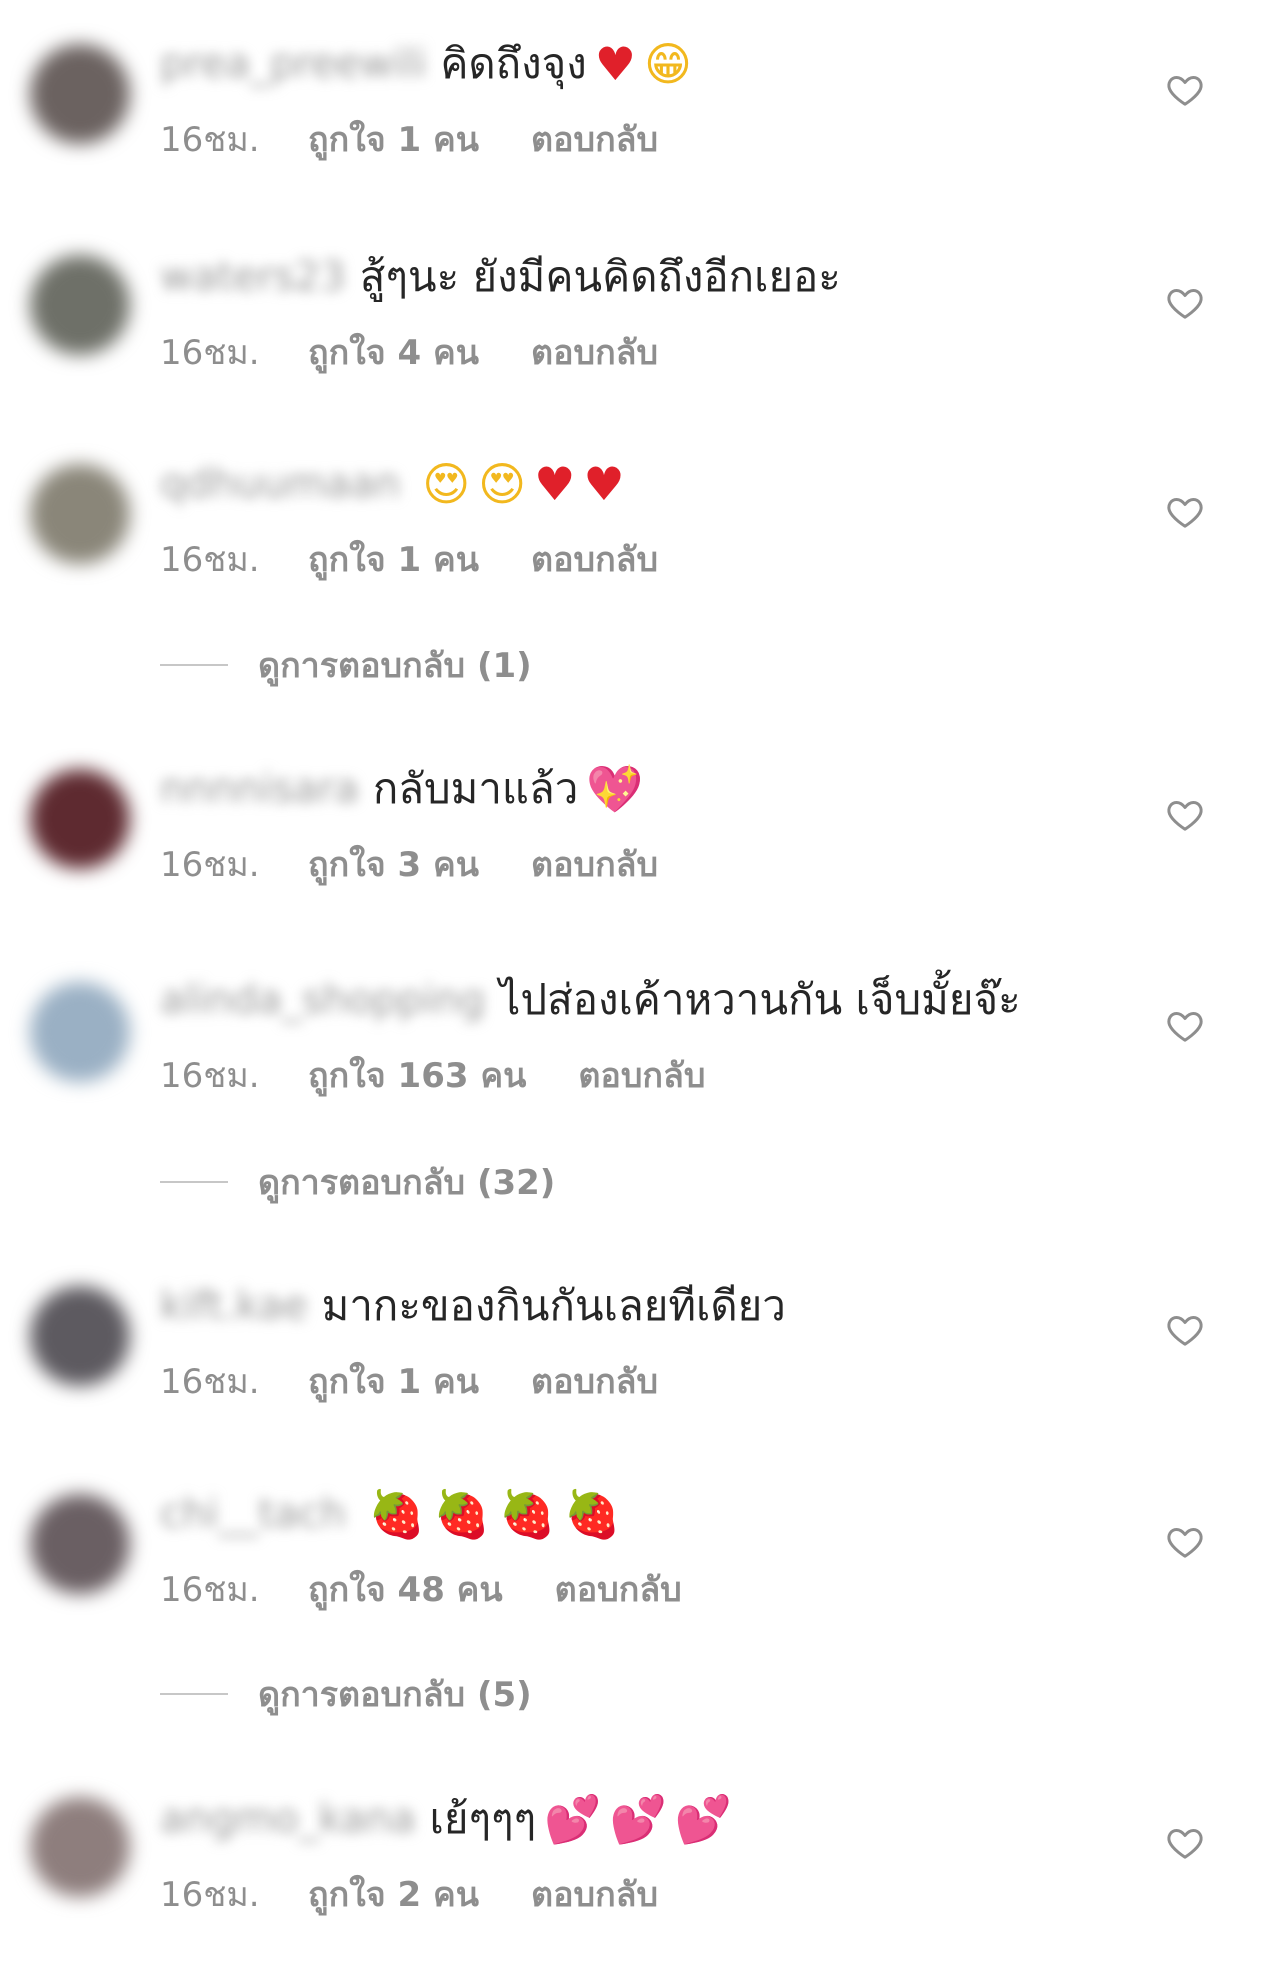 This screenshot has width=1280, height=1984. I want to click on view-replies-label: ดูการตอบกลับ (5), so click(395, 1695).